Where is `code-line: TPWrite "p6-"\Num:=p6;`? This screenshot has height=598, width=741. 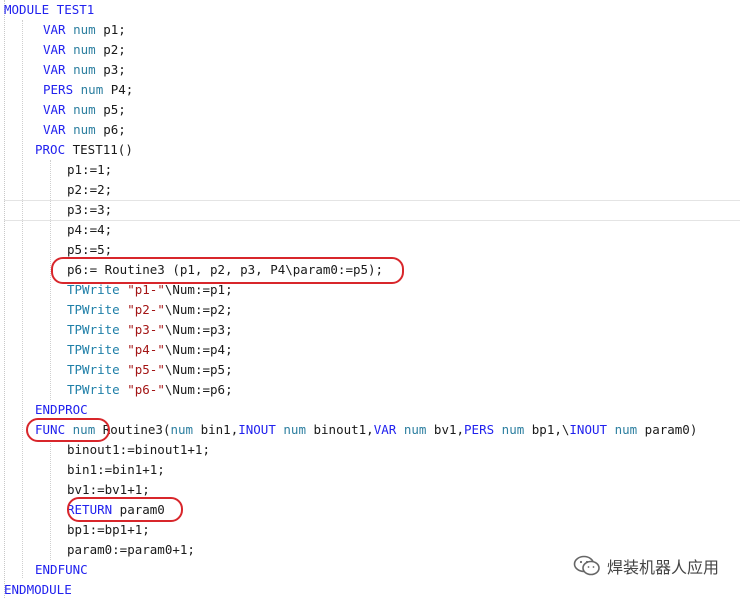
code-line: TPWrite "p6-"\Num:=p6; is located at coordinates (150, 390).